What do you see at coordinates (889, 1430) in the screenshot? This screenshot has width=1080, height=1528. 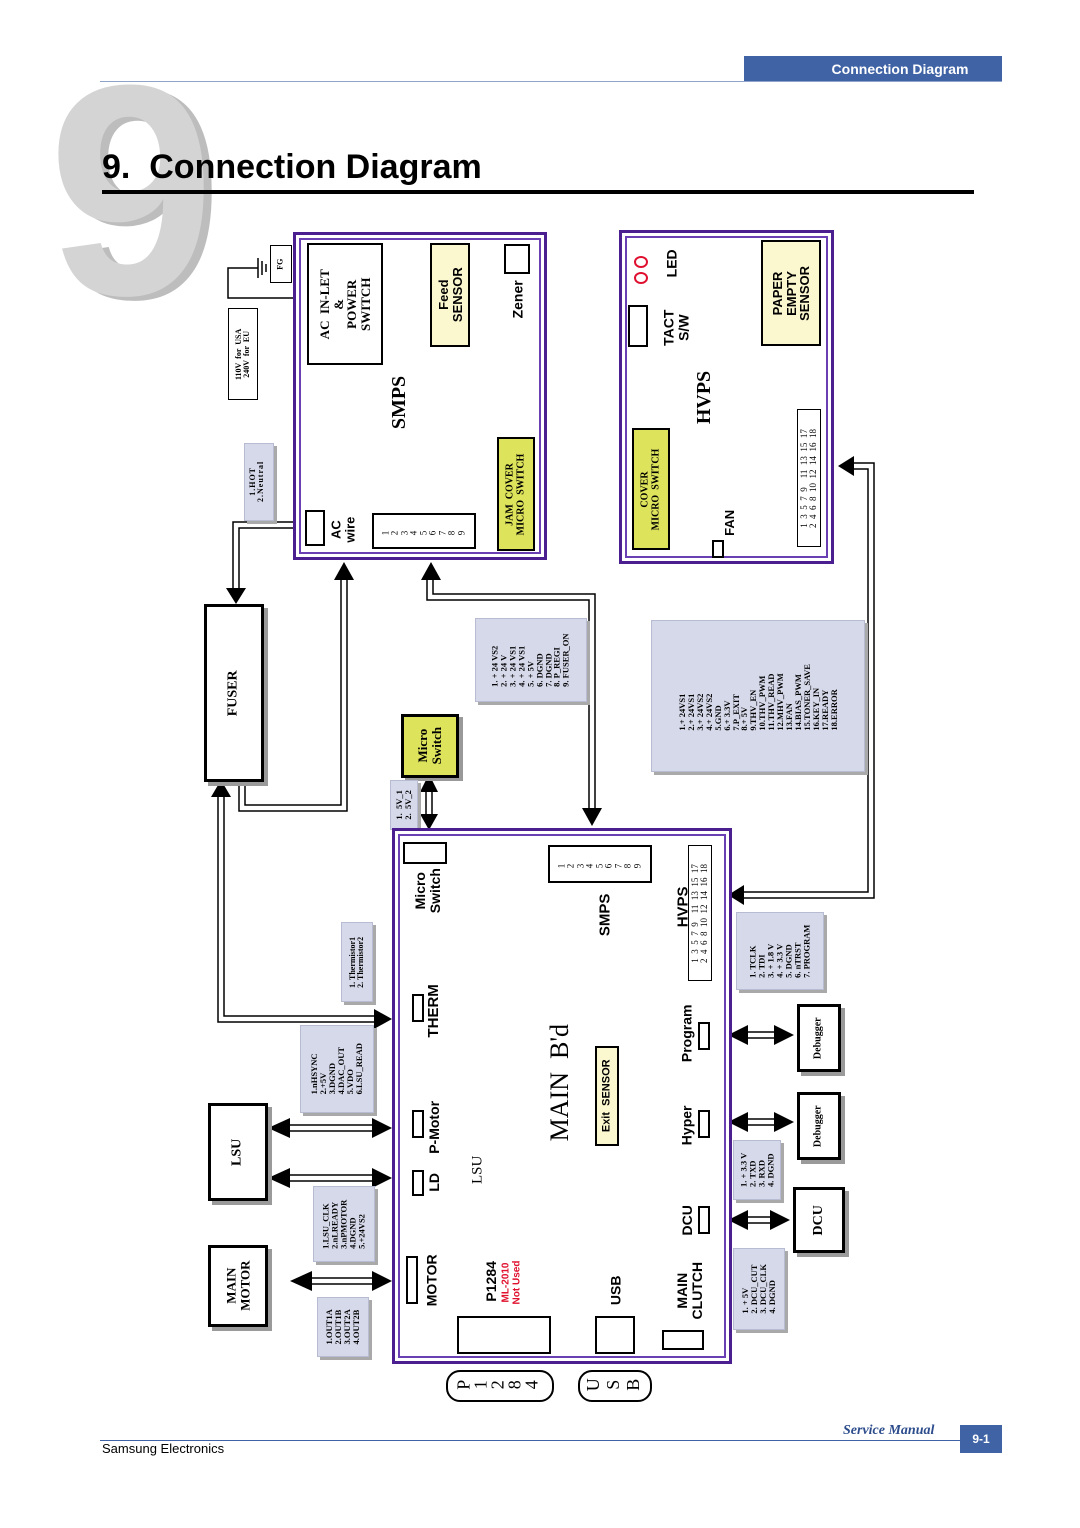 I see `footer-manual: Service Manual` at bounding box center [889, 1430].